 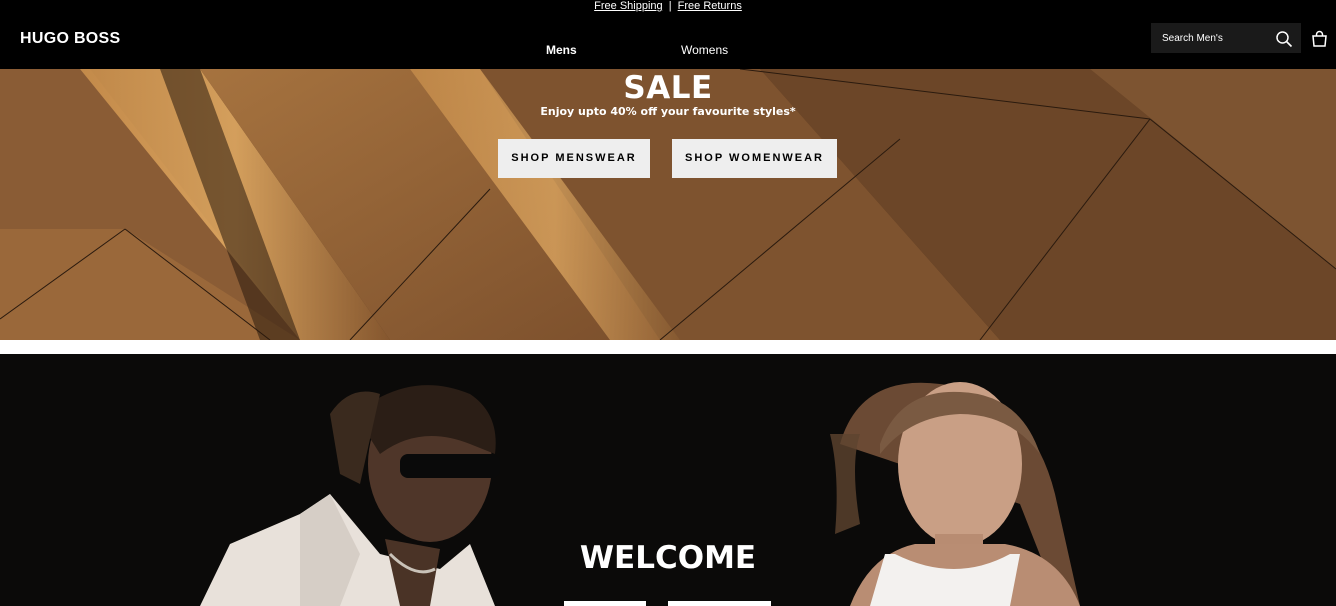 What do you see at coordinates (1284, 39) in the screenshot?
I see `search-icon` at bounding box center [1284, 39].